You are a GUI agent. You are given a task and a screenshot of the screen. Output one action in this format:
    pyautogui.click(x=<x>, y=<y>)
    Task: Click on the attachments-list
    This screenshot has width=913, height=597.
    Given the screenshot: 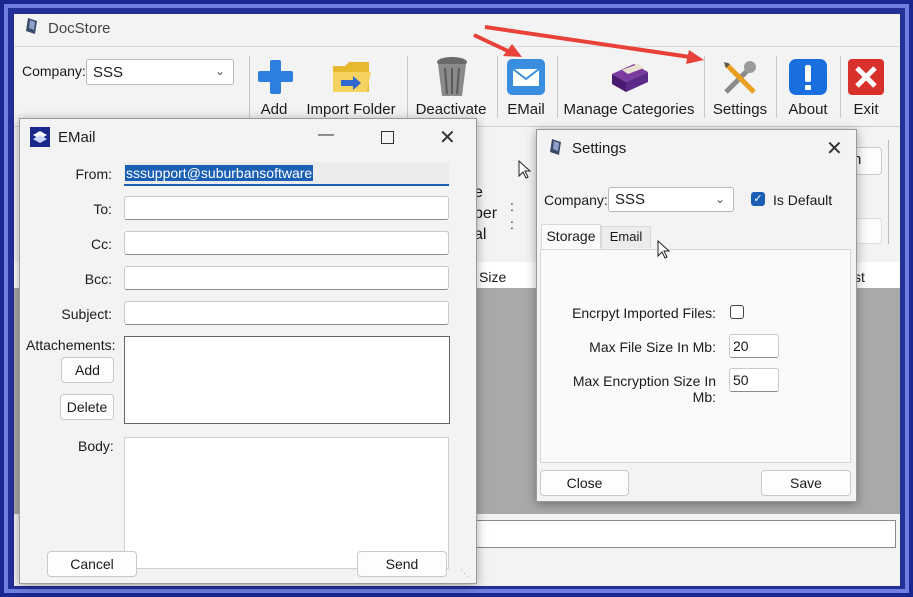 What is the action you would take?
    pyautogui.click(x=287, y=380)
    